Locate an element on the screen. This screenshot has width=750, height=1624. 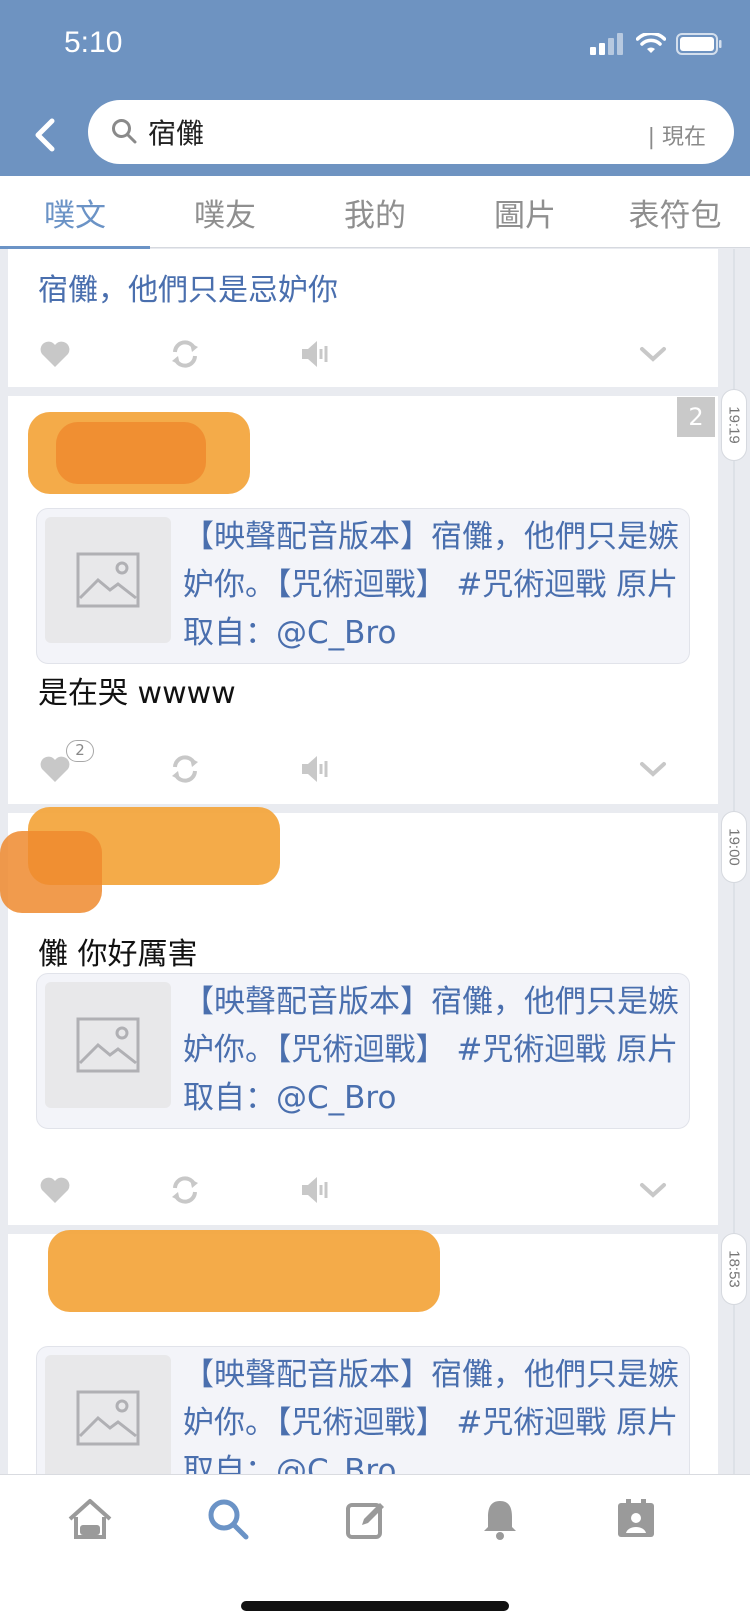
header: 5:10 宿儺 | 現在 is located at coordinates (375, 88).